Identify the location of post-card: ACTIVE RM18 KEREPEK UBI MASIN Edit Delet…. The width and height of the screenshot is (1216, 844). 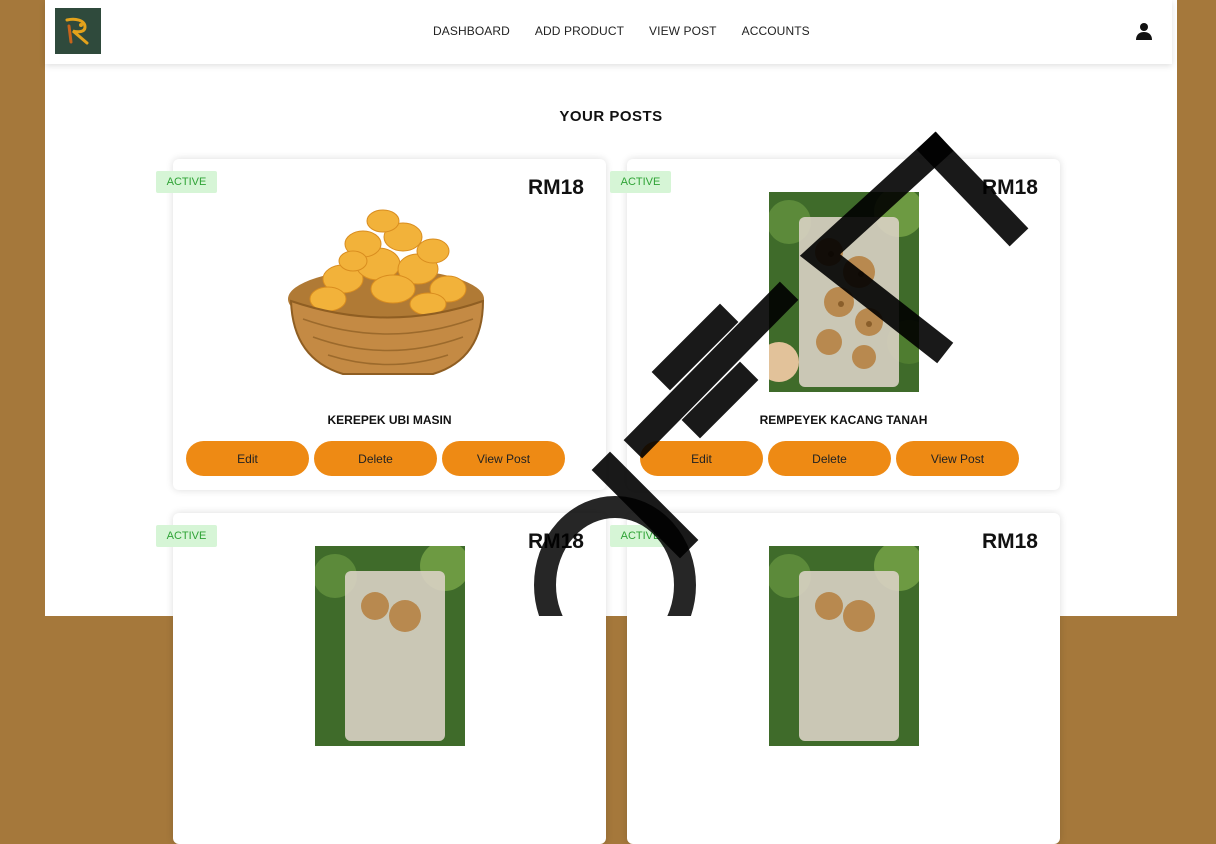
(381, 324).